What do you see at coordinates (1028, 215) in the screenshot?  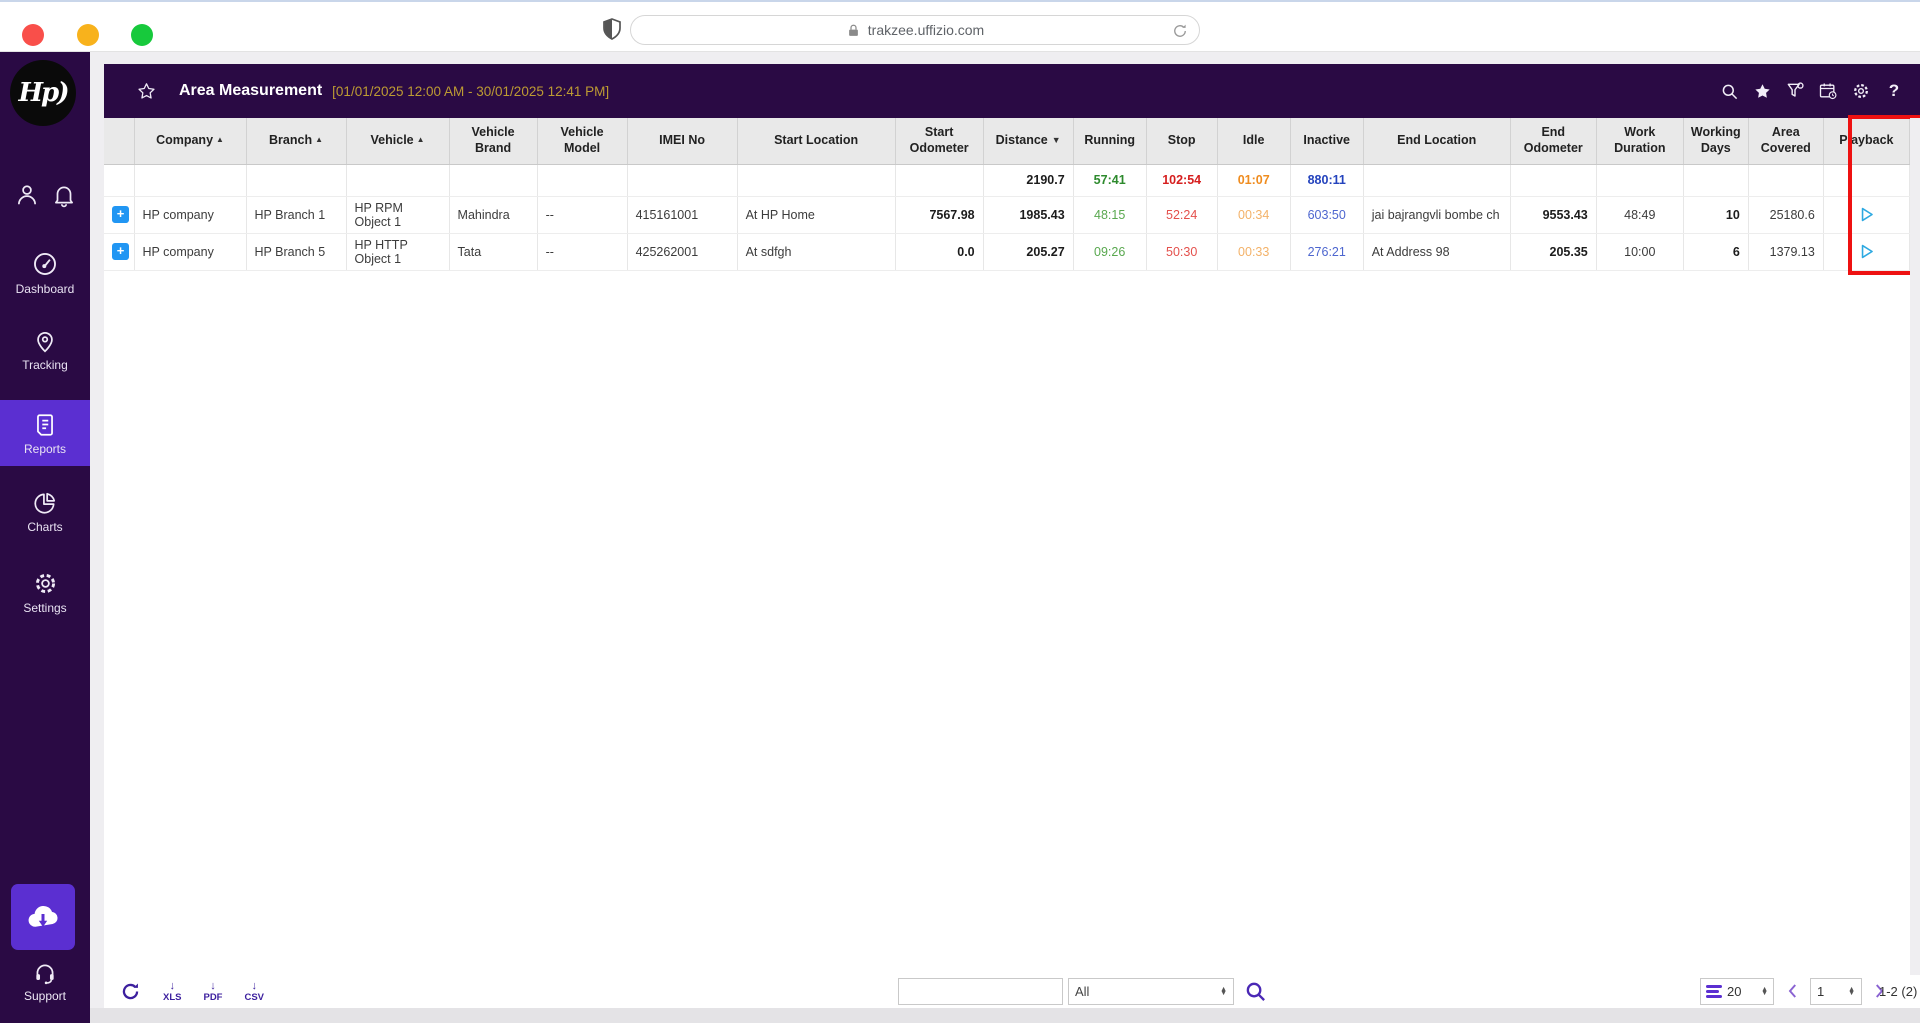 I see `cell-distance: 1985.43` at bounding box center [1028, 215].